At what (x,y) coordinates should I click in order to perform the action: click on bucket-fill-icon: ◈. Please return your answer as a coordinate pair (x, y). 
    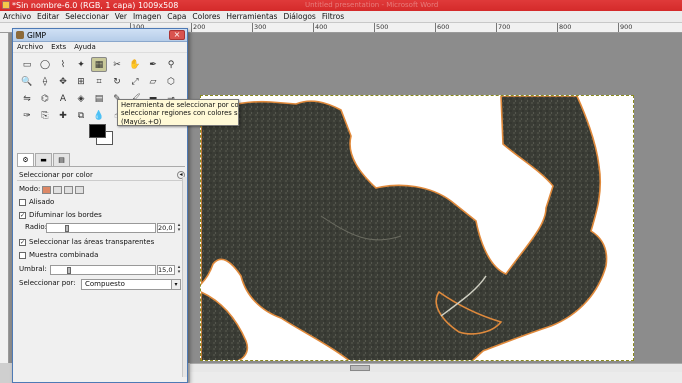
    Looking at the image, I should click on (81, 98).